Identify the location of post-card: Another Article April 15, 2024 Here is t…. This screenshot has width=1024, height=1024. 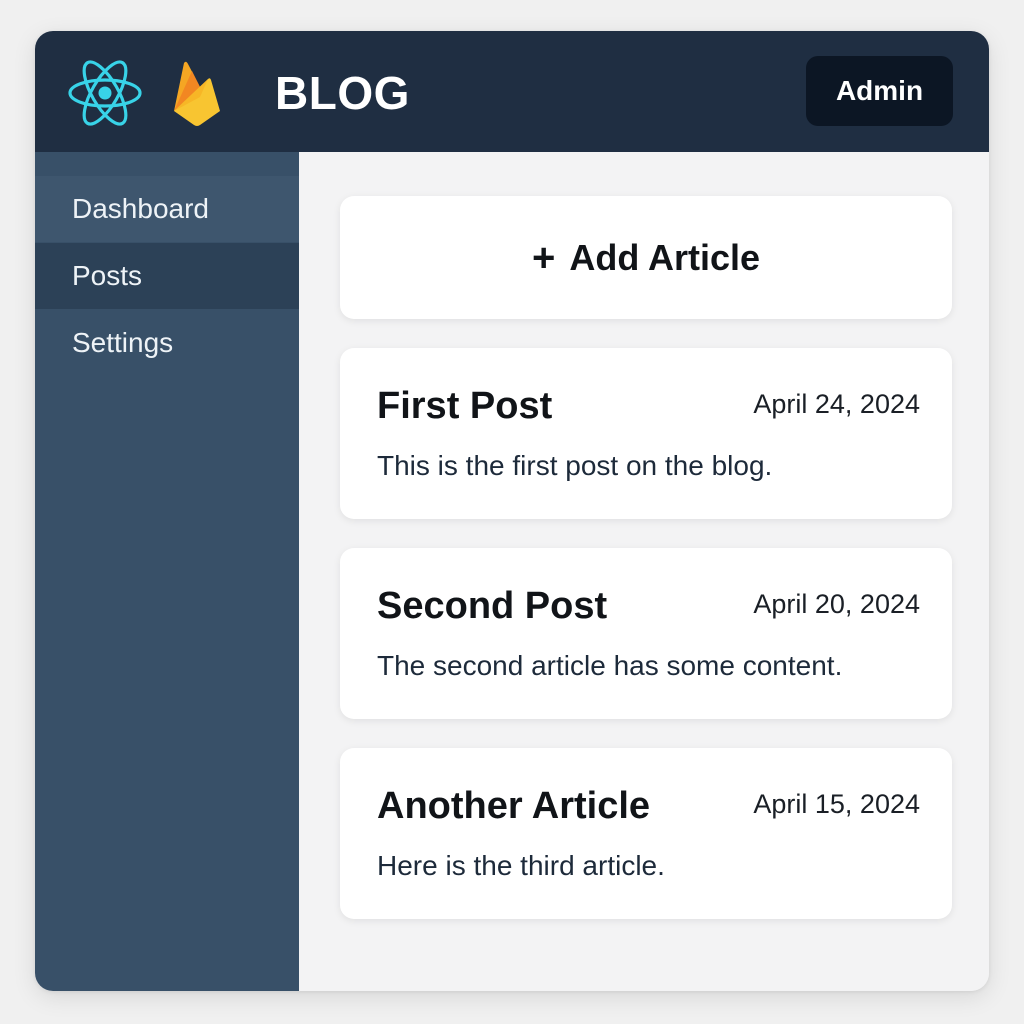
(646, 833).